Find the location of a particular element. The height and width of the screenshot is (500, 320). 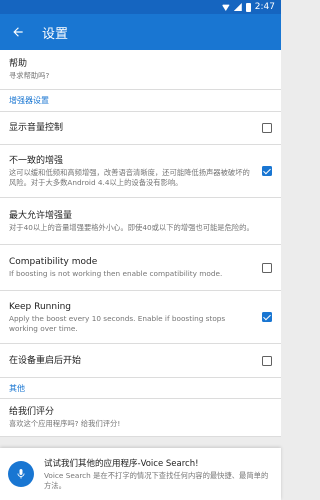

status-bar: 2:47 is located at coordinates (140, 7).